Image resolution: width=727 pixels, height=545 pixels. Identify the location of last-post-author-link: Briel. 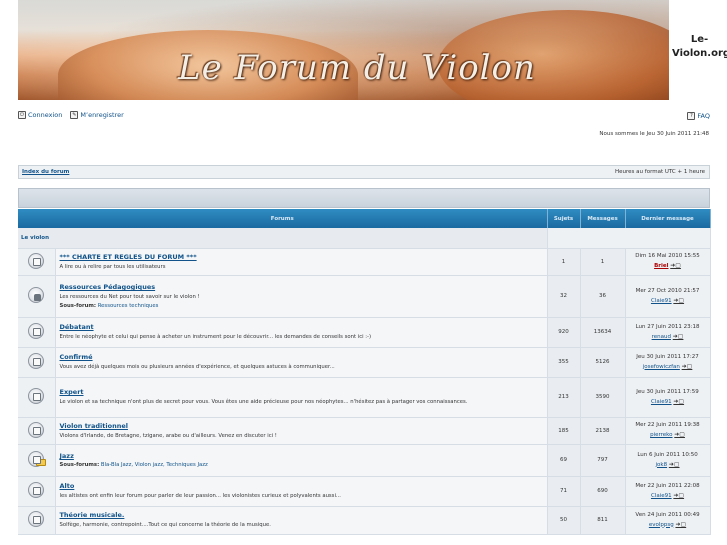
(661, 266).